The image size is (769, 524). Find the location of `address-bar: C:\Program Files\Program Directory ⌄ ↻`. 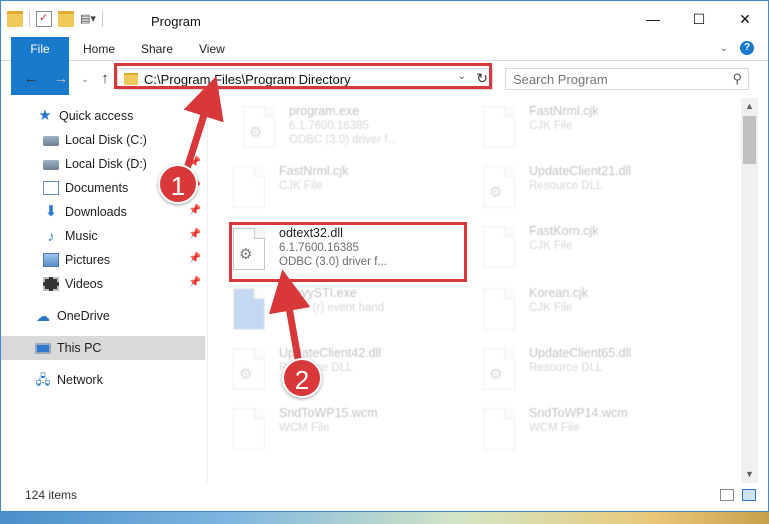

address-bar: C:\Program Files\Program Directory ⌄ ↻ is located at coordinates (305, 79).